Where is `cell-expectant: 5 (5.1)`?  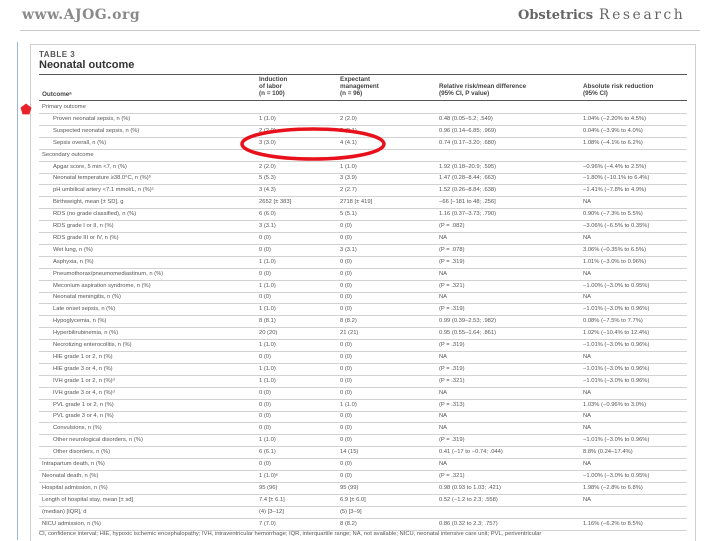
cell-expectant: 5 (5.1) is located at coordinates (348, 214).